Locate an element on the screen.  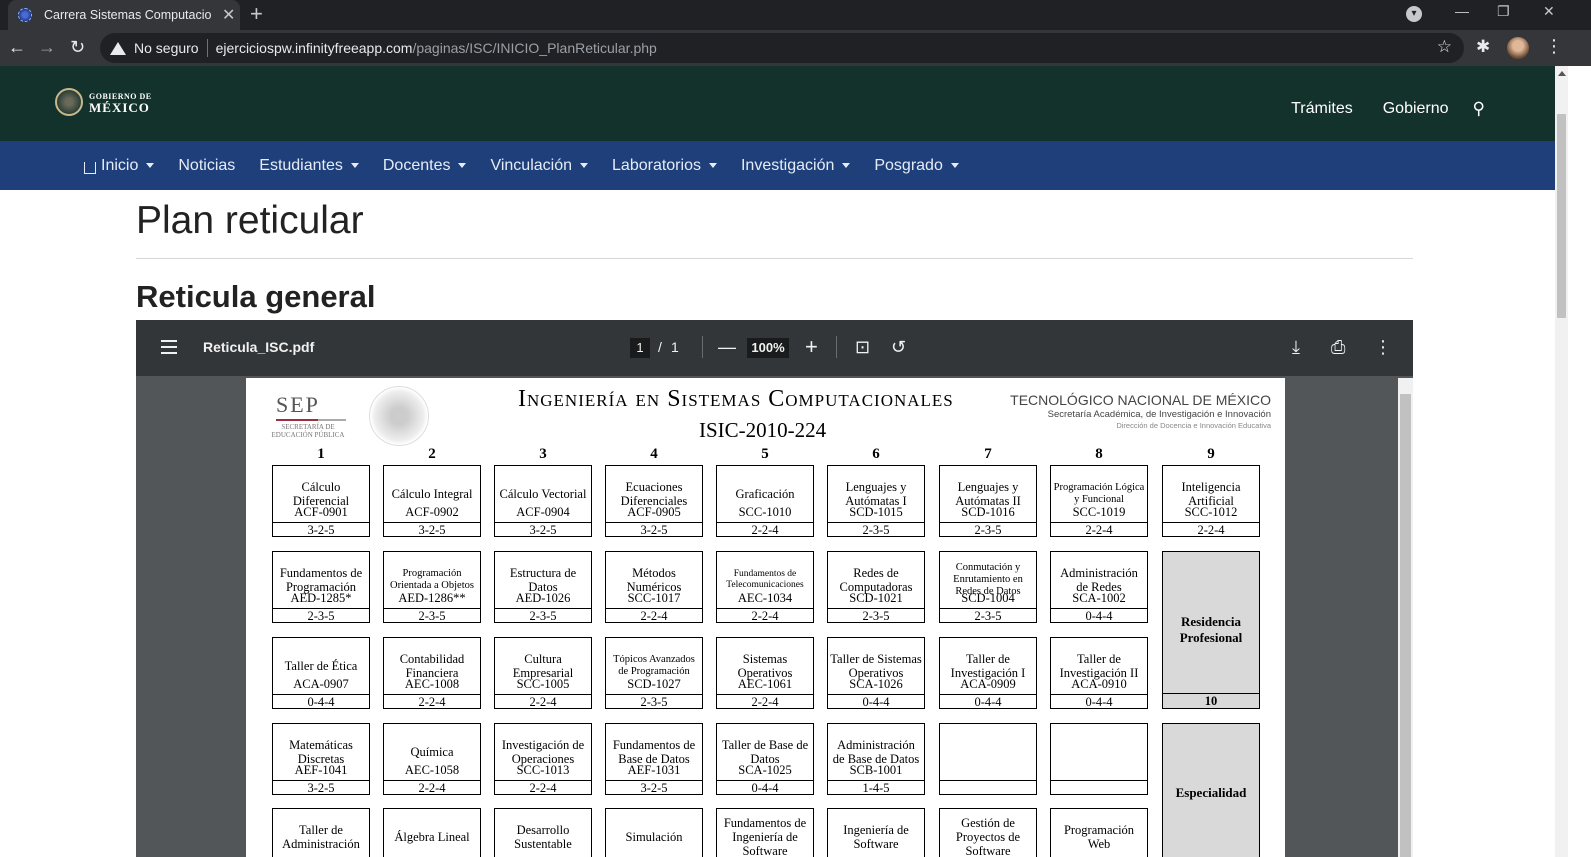
subject-code: SCC-1017 is located at coordinates (654, 598).